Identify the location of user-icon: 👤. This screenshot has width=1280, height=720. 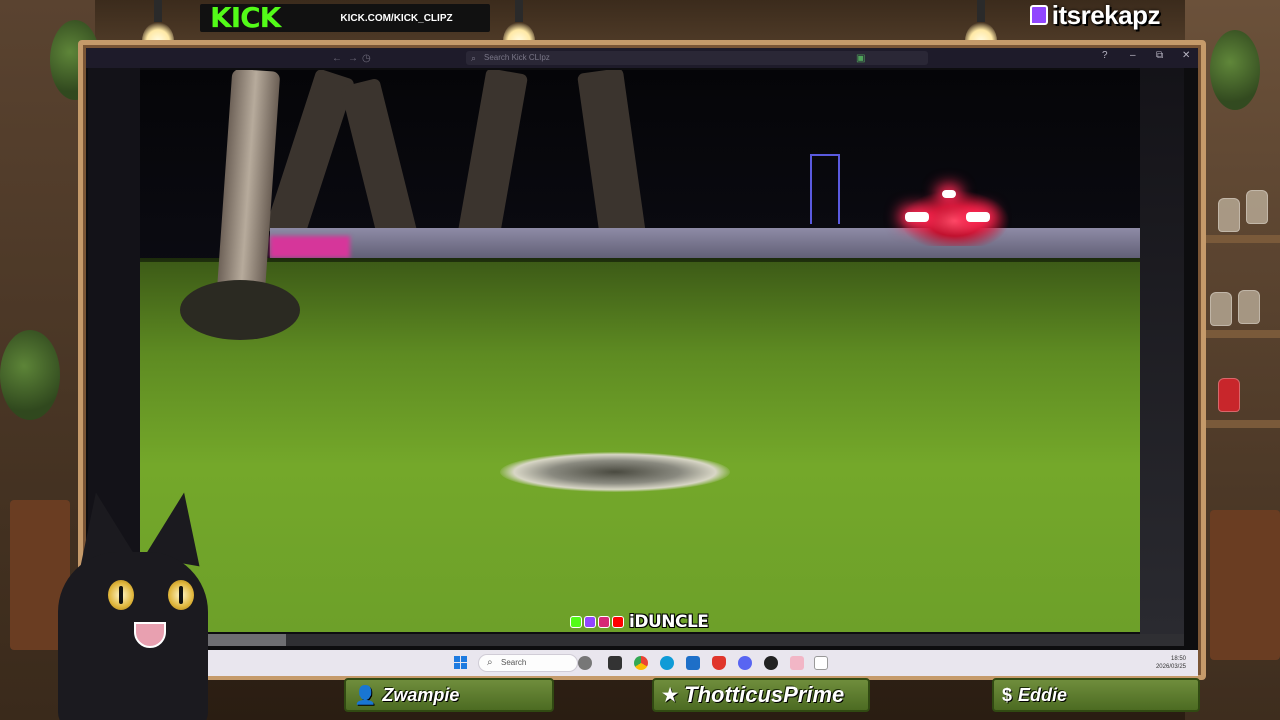
(365, 694).